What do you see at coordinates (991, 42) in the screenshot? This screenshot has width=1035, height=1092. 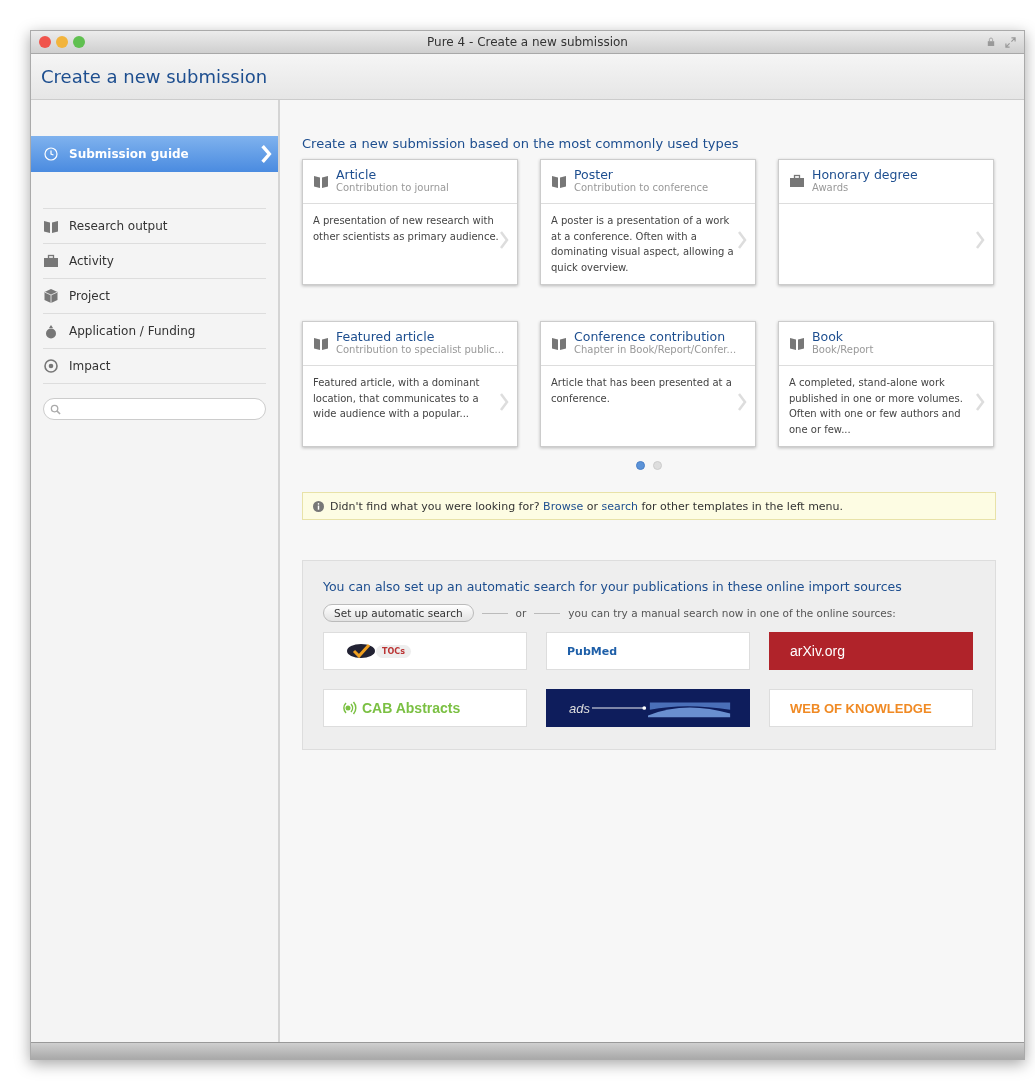 I see `lock-icon` at bounding box center [991, 42].